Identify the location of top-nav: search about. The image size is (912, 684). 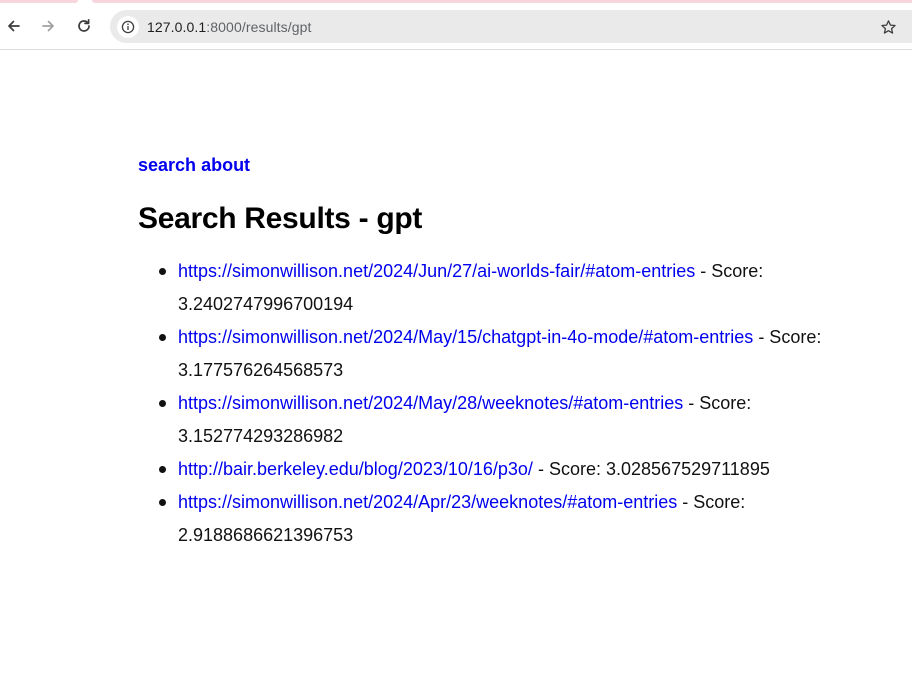
(194, 165).